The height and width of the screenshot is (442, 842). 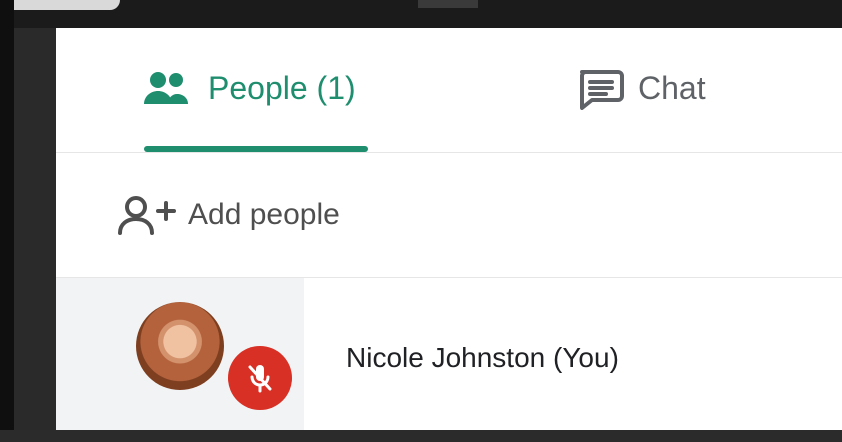 What do you see at coordinates (421, 436) in the screenshot?
I see `bottom-band` at bounding box center [421, 436].